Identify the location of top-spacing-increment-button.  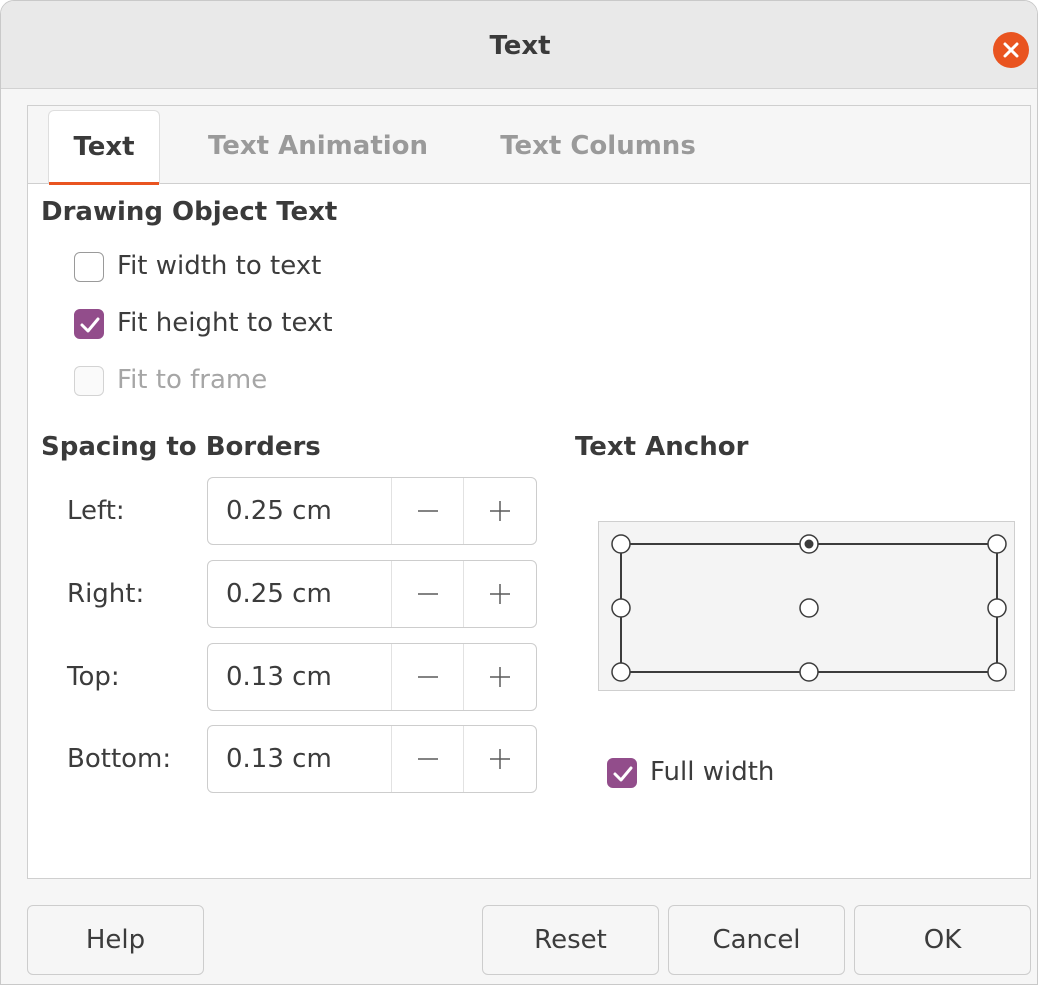
(499, 677).